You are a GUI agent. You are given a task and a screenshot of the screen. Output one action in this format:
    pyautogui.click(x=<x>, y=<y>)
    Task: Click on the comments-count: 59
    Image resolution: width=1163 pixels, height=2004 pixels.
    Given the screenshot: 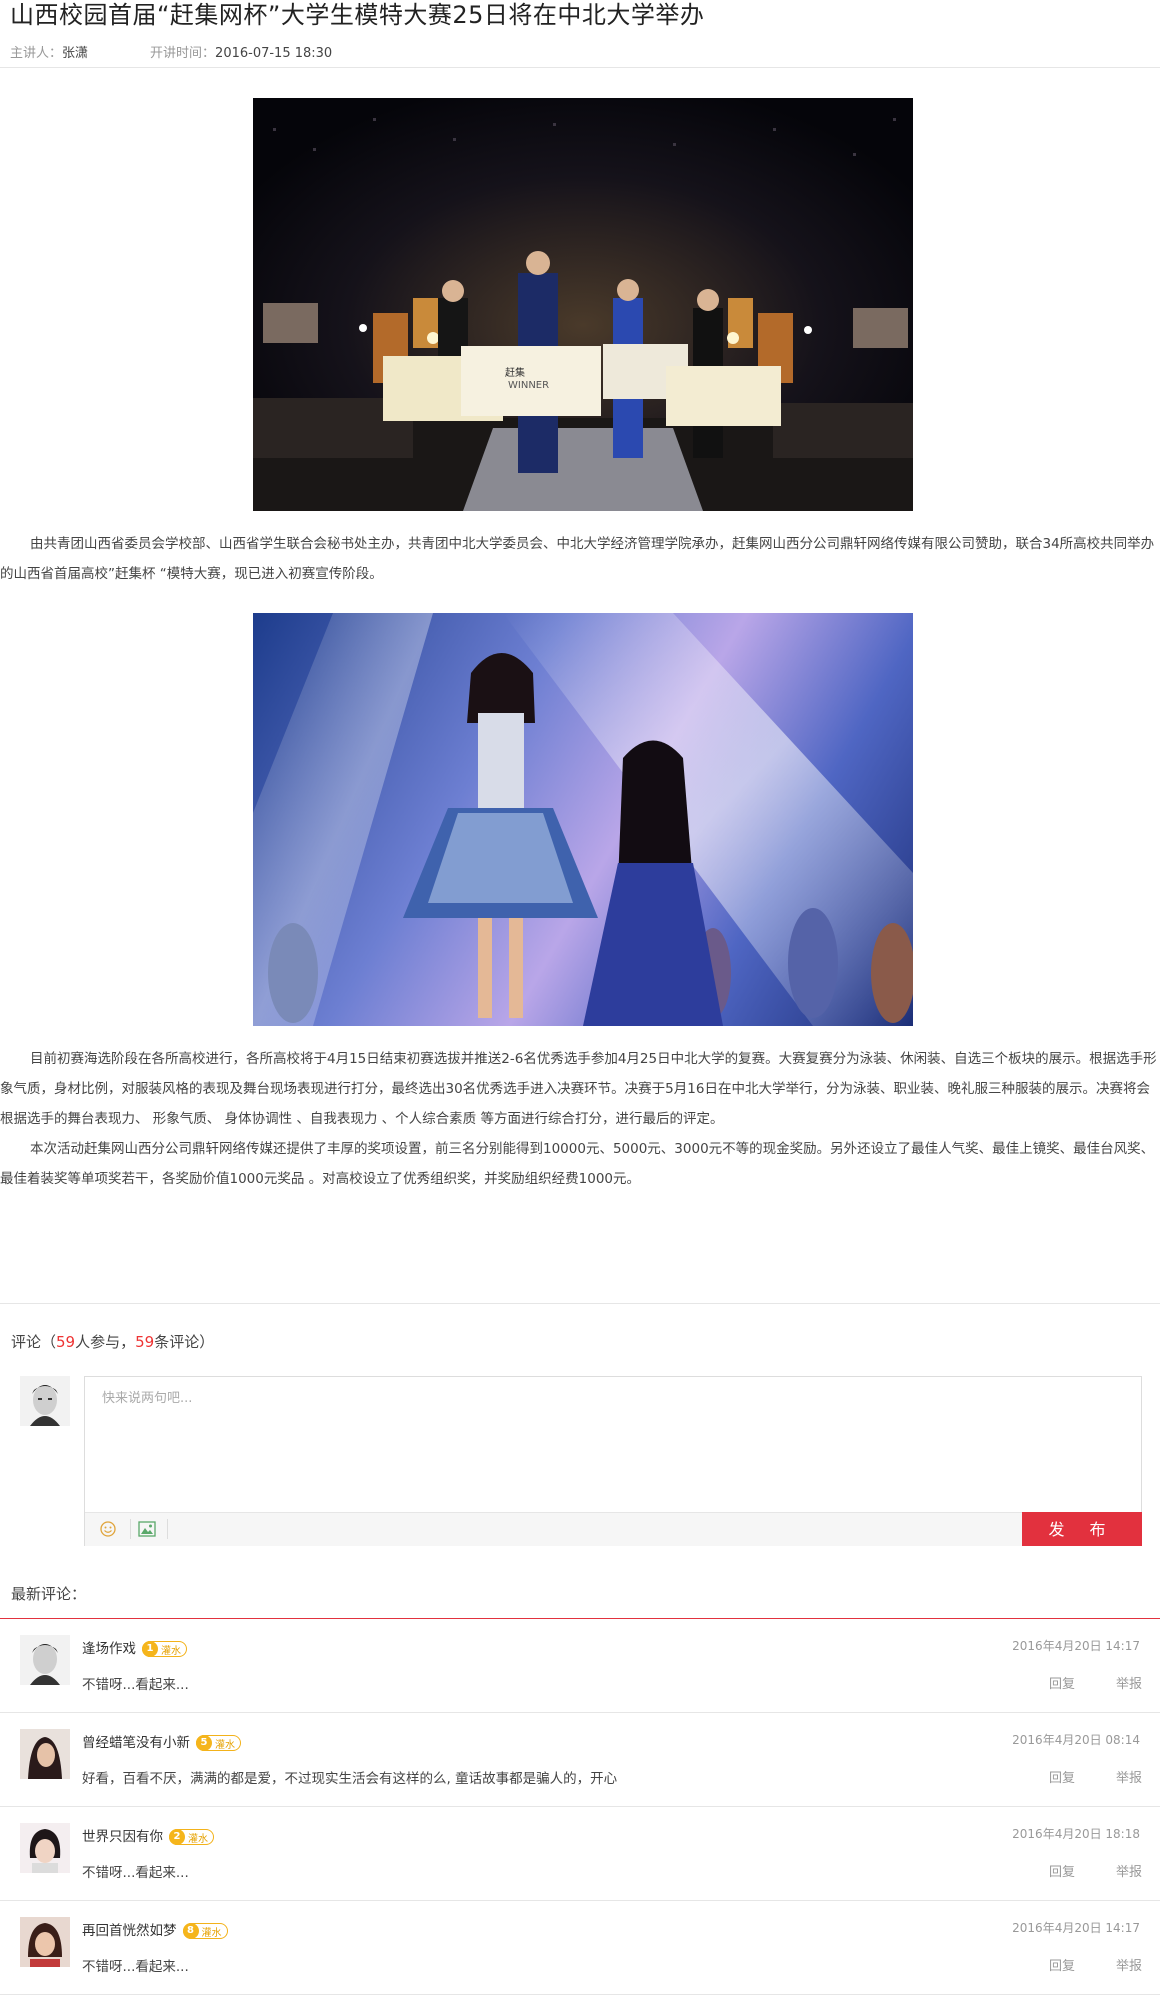 What is the action you would take?
    pyautogui.click(x=145, y=1342)
    